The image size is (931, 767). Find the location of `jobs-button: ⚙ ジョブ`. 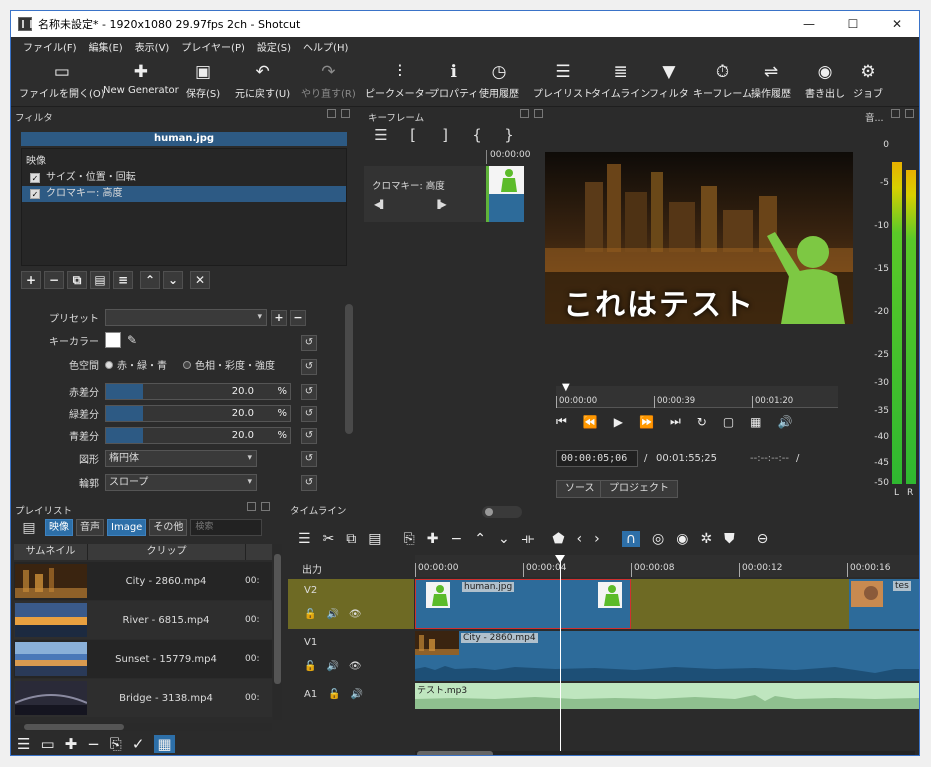

jobs-button: ⚙ ジョブ is located at coordinates (868, 79).